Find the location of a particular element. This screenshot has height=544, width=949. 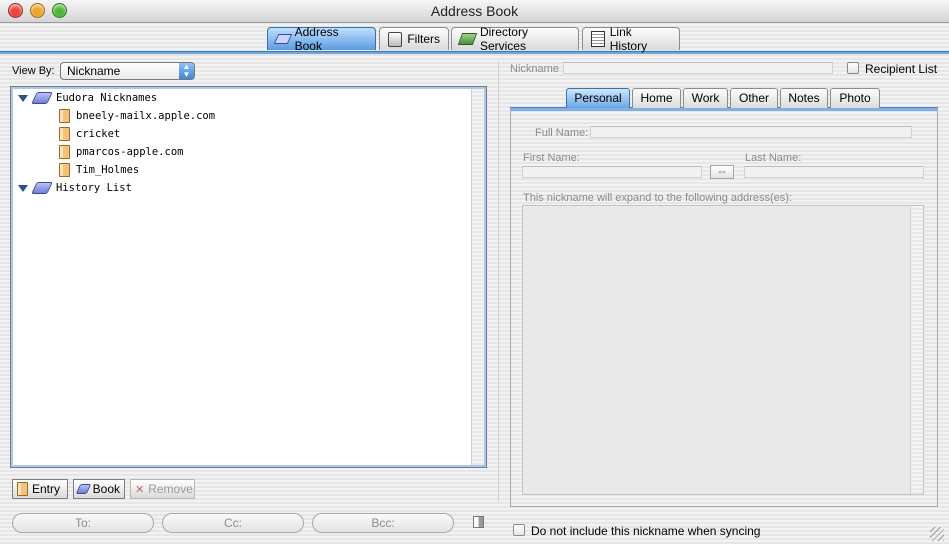

list-item: bneely-mailx.apple.com is located at coordinates (137, 116).